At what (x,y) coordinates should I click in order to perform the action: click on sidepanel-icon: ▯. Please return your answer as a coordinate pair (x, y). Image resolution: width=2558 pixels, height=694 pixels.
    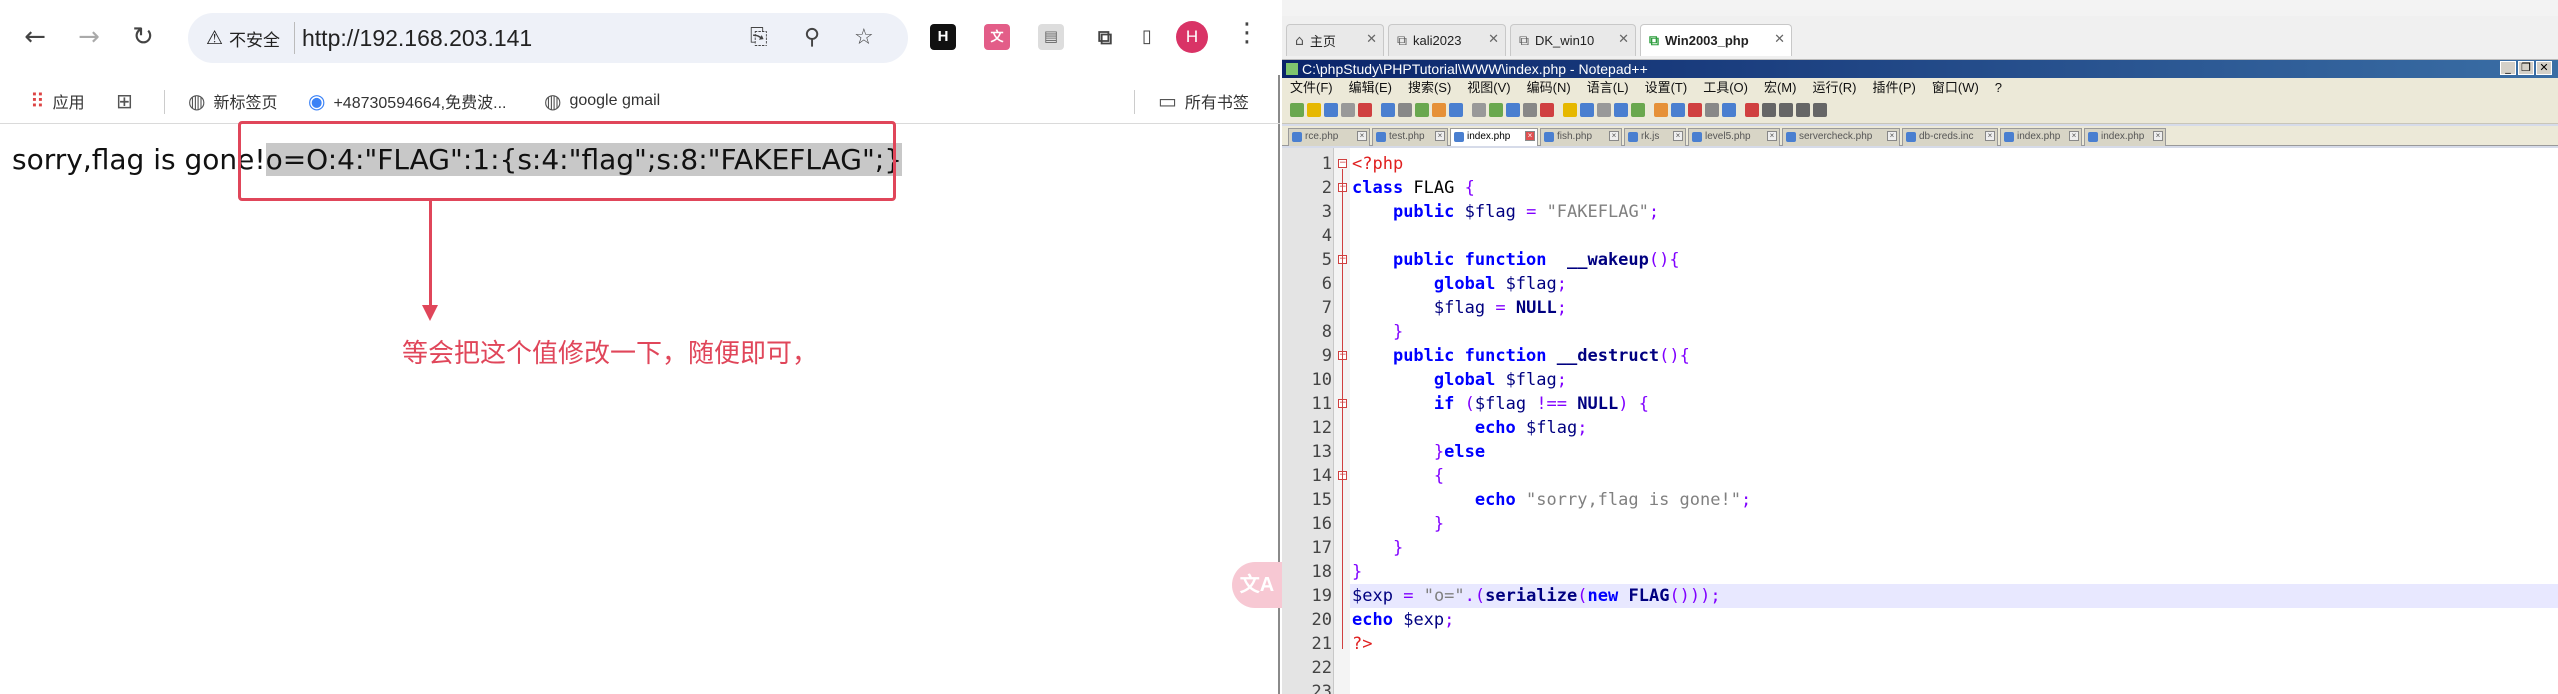
    Looking at the image, I should click on (1147, 37).